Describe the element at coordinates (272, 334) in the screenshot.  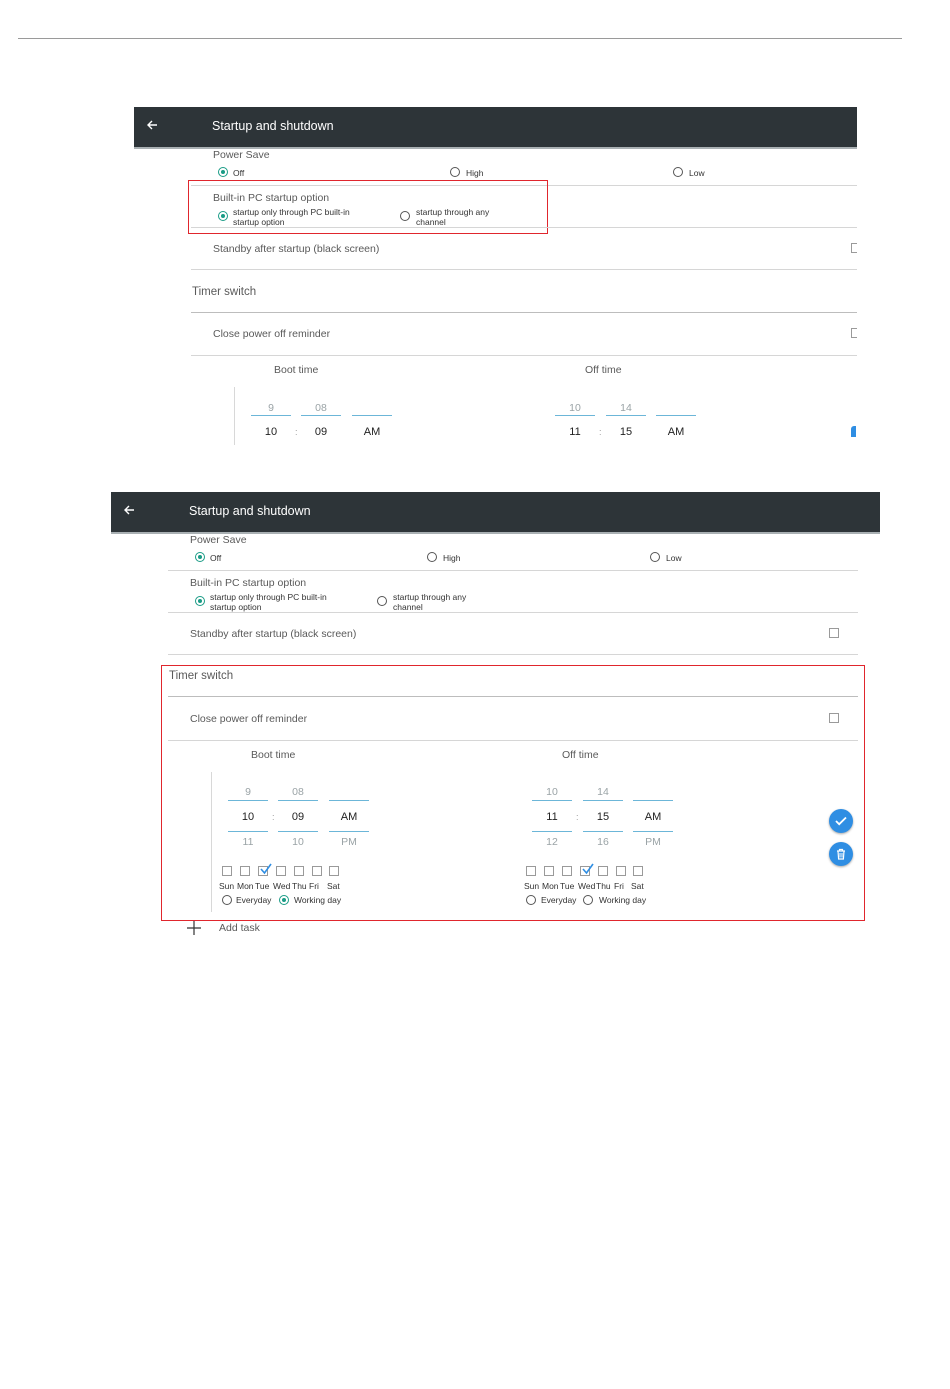
I see `close-reminder-label: Close power off reminder` at that location.